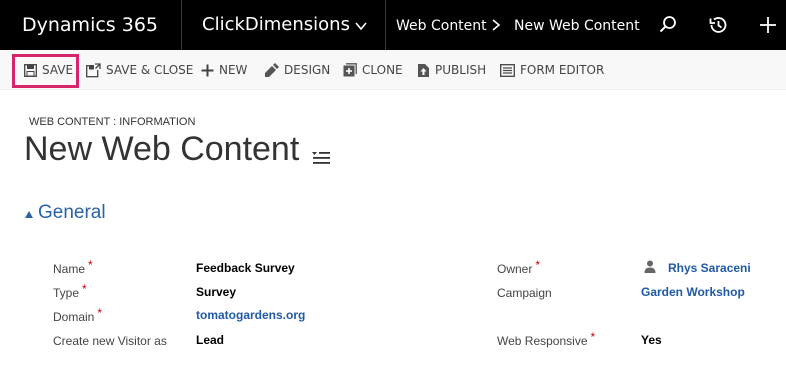  Describe the element at coordinates (112, 122) in the screenshot. I see `entity-form-label: WEB CONTENT : INFORMATION` at that location.